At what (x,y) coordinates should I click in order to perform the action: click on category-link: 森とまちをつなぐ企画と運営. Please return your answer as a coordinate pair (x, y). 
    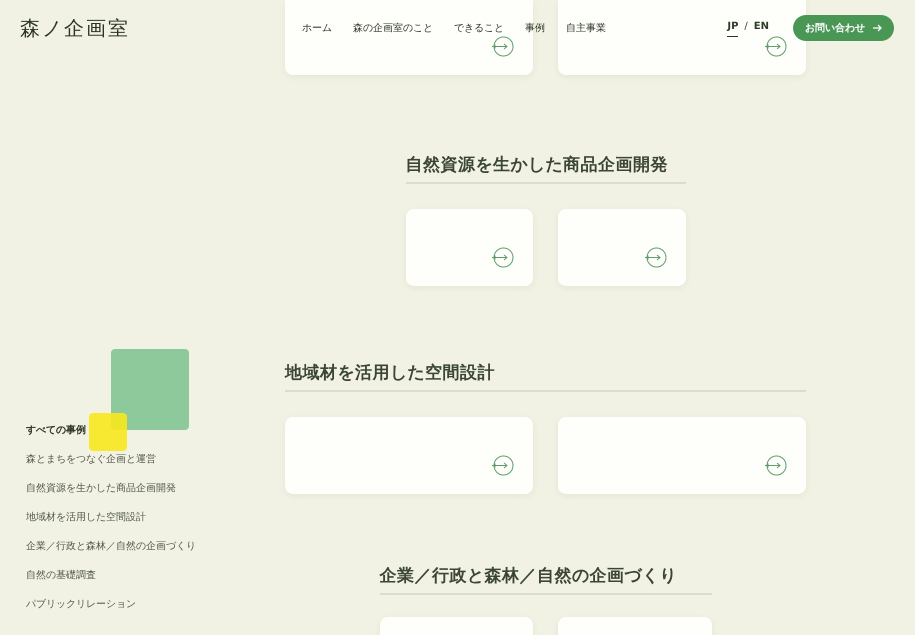
    Looking at the image, I should click on (91, 460).